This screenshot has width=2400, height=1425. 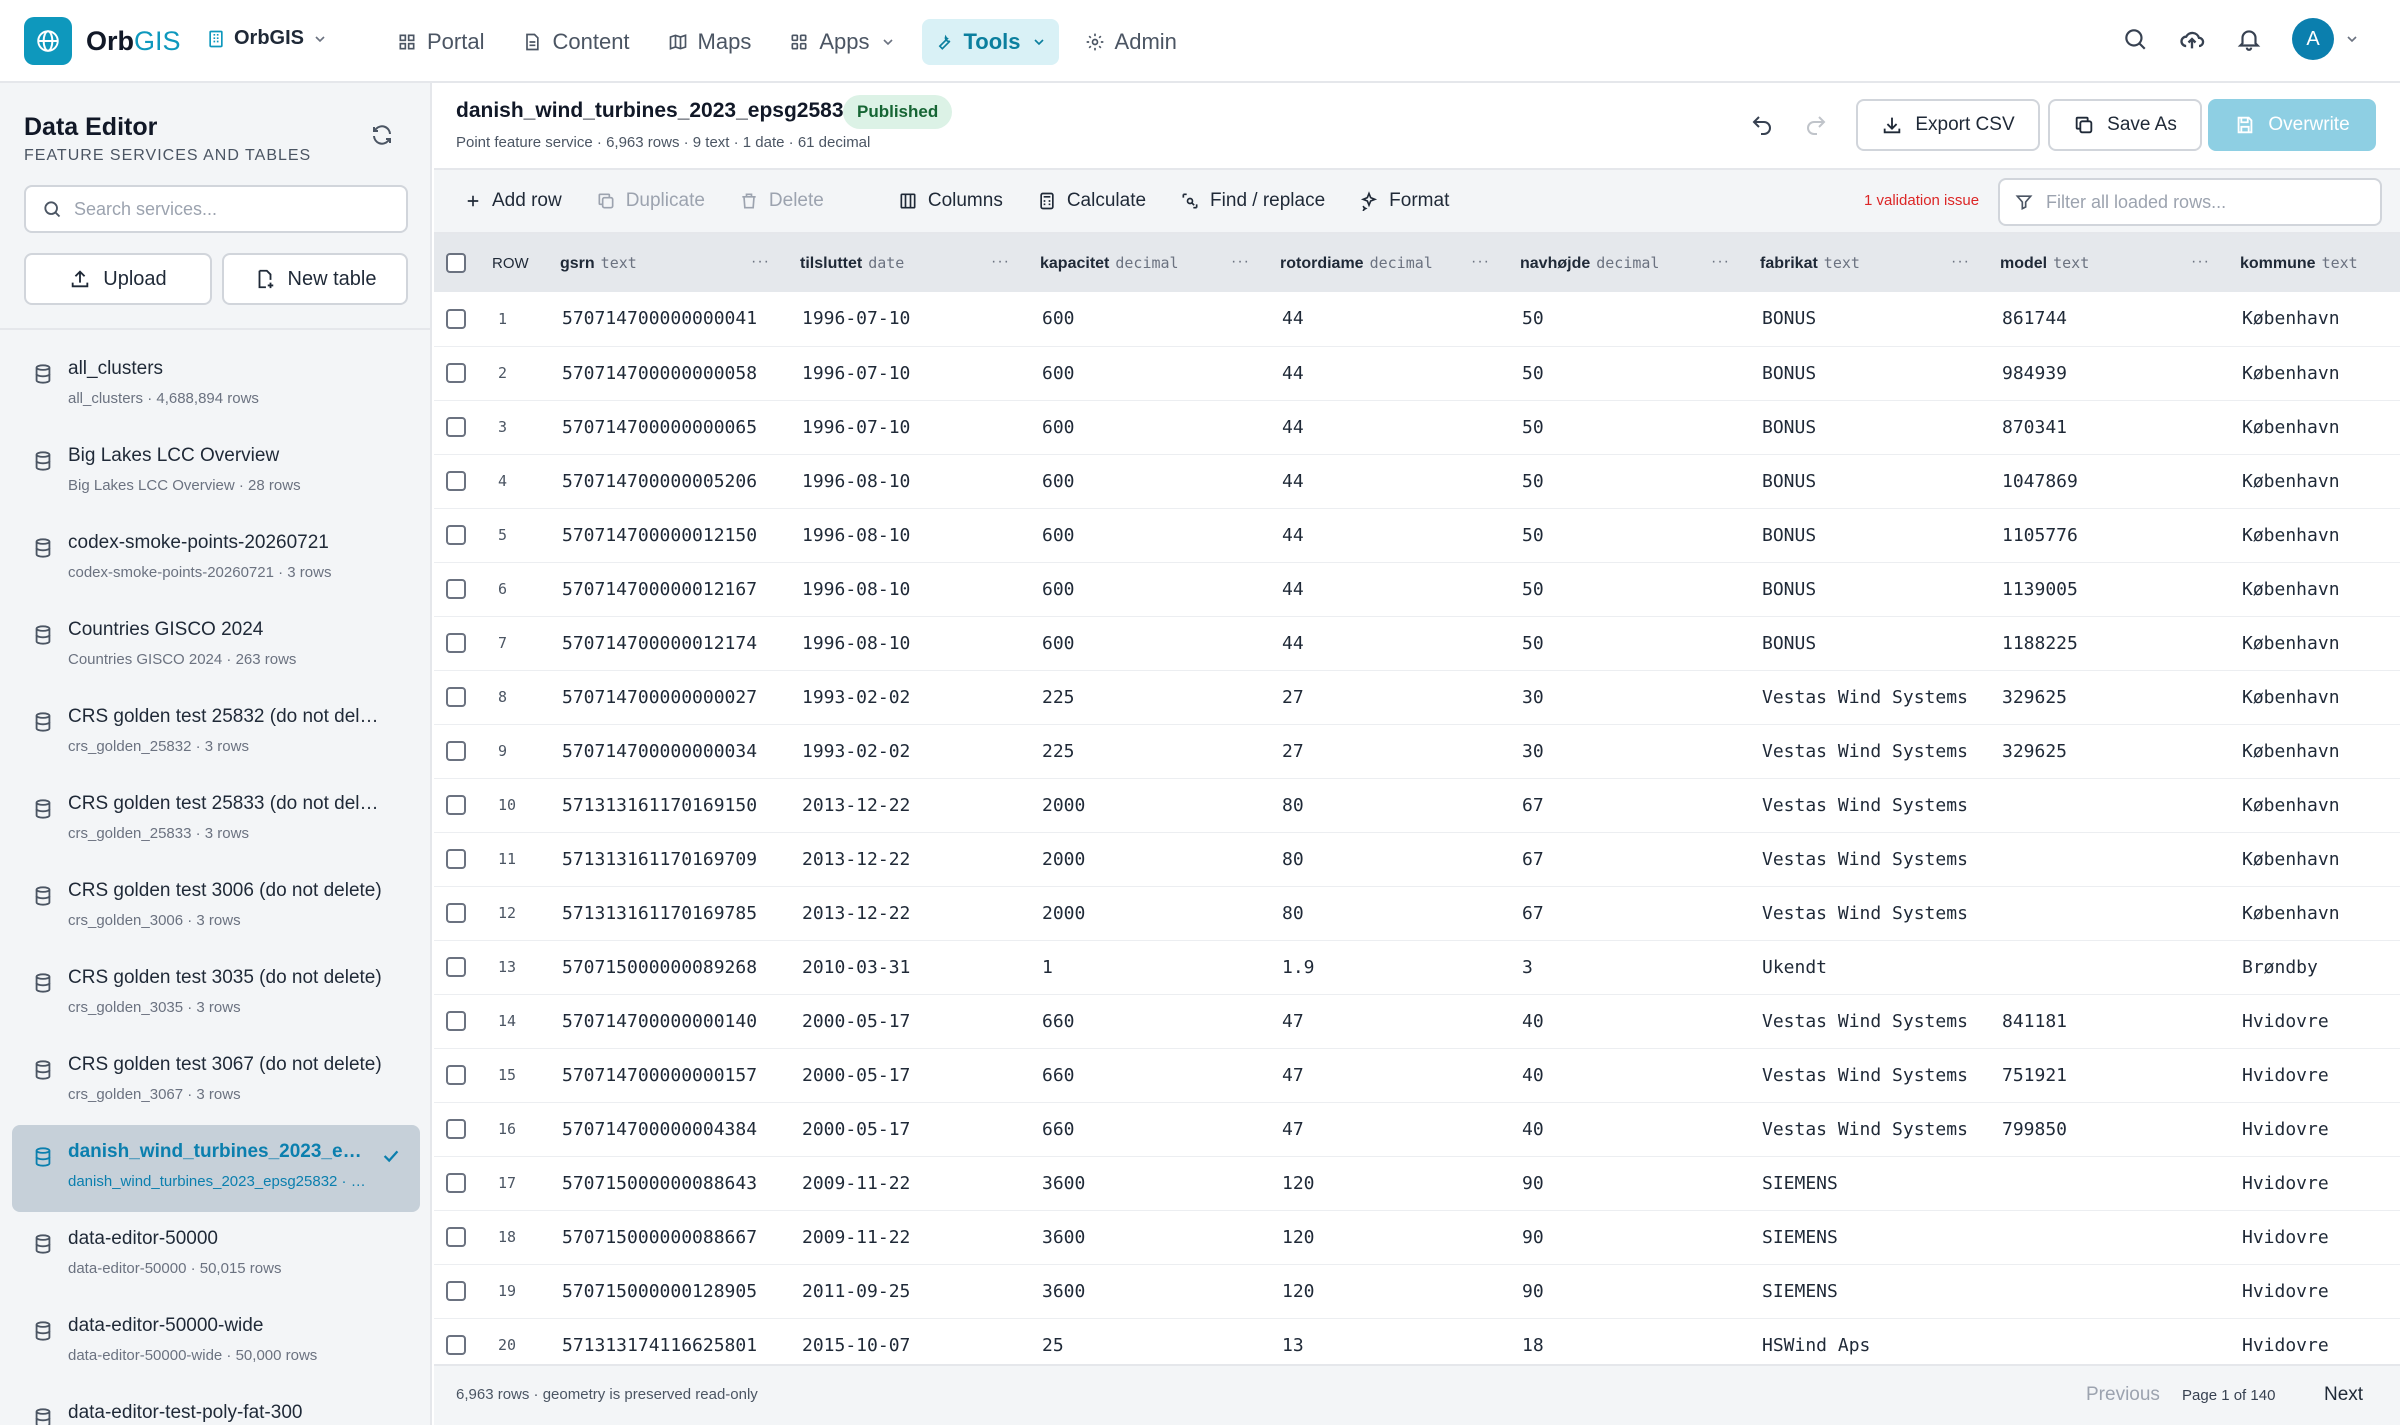 I want to click on service-search-input, so click(x=234, y=209).